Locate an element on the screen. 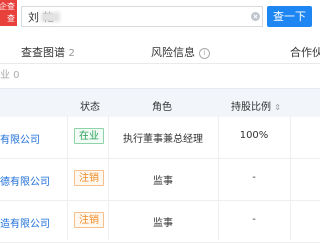 This screenshot has width=320, height=243. clear-icon is located at coordinates (255, 16).